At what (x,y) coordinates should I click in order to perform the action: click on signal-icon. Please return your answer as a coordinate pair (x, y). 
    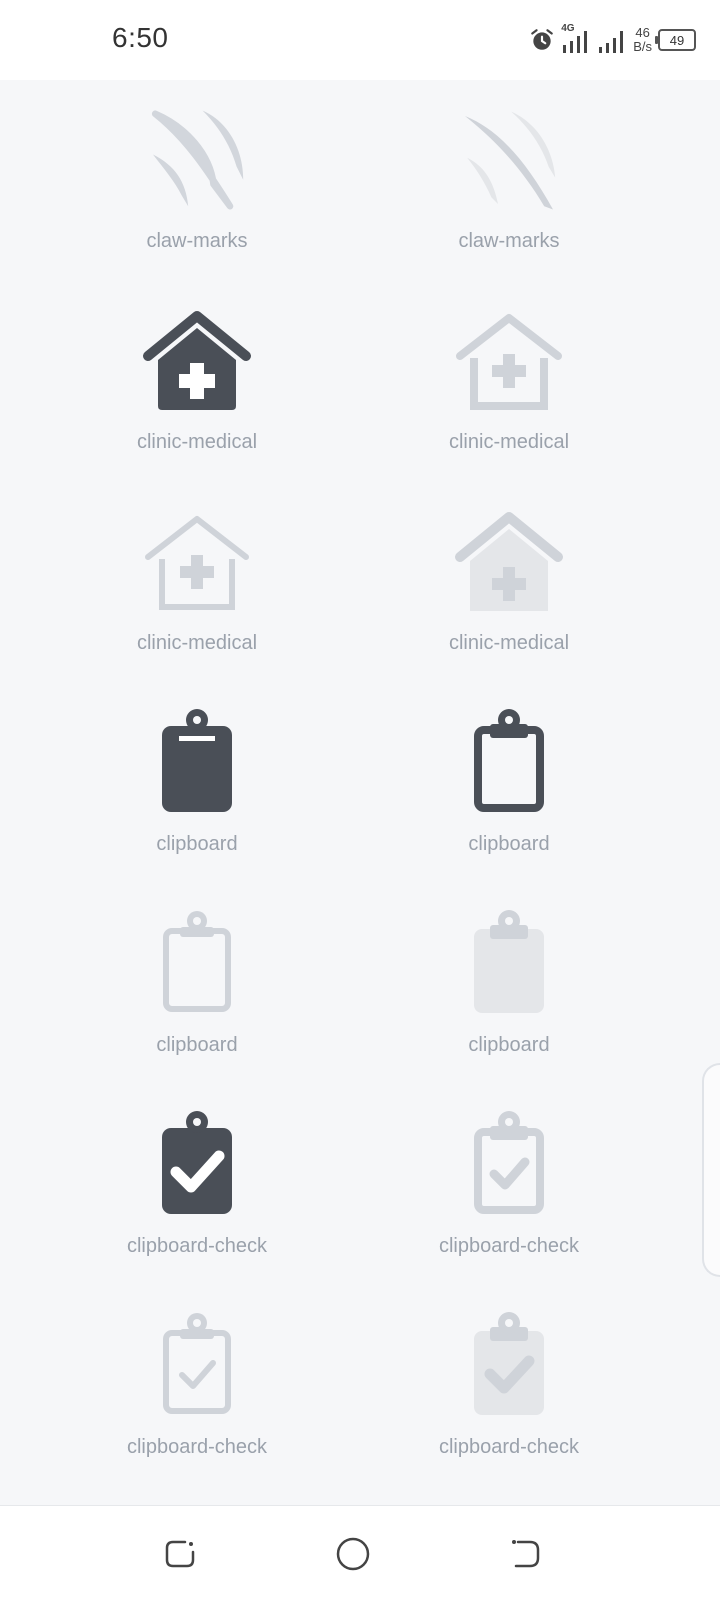
    Looking at the image, I should click on (611, 42).